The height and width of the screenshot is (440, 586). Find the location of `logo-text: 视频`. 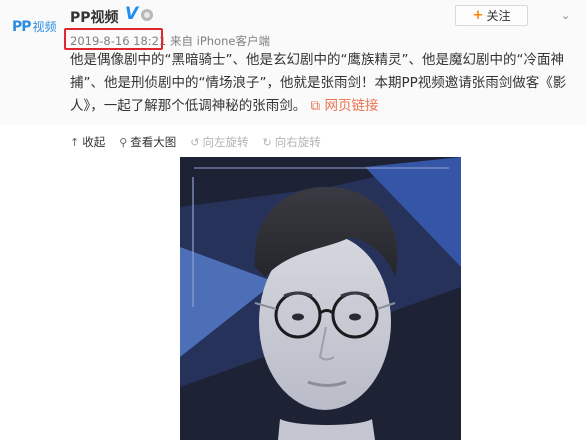

logo-text: 视频 is located at coordinates (44, 27).